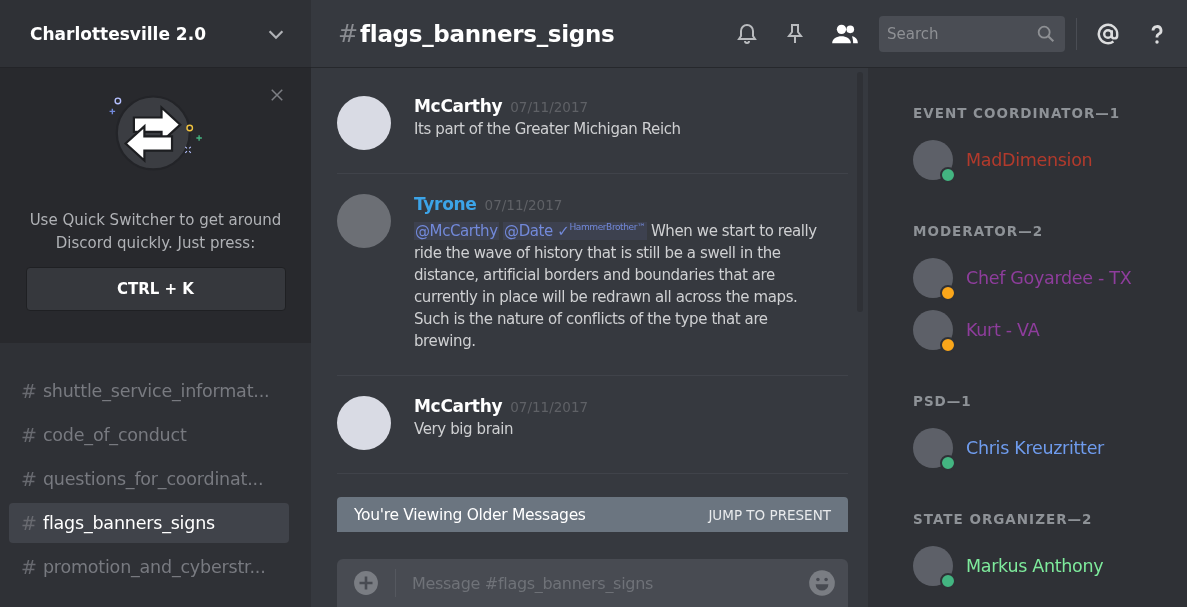 This screenshot has height=607, width=1187. I want to click on role-heading: PSD—1, so click(943, 401).